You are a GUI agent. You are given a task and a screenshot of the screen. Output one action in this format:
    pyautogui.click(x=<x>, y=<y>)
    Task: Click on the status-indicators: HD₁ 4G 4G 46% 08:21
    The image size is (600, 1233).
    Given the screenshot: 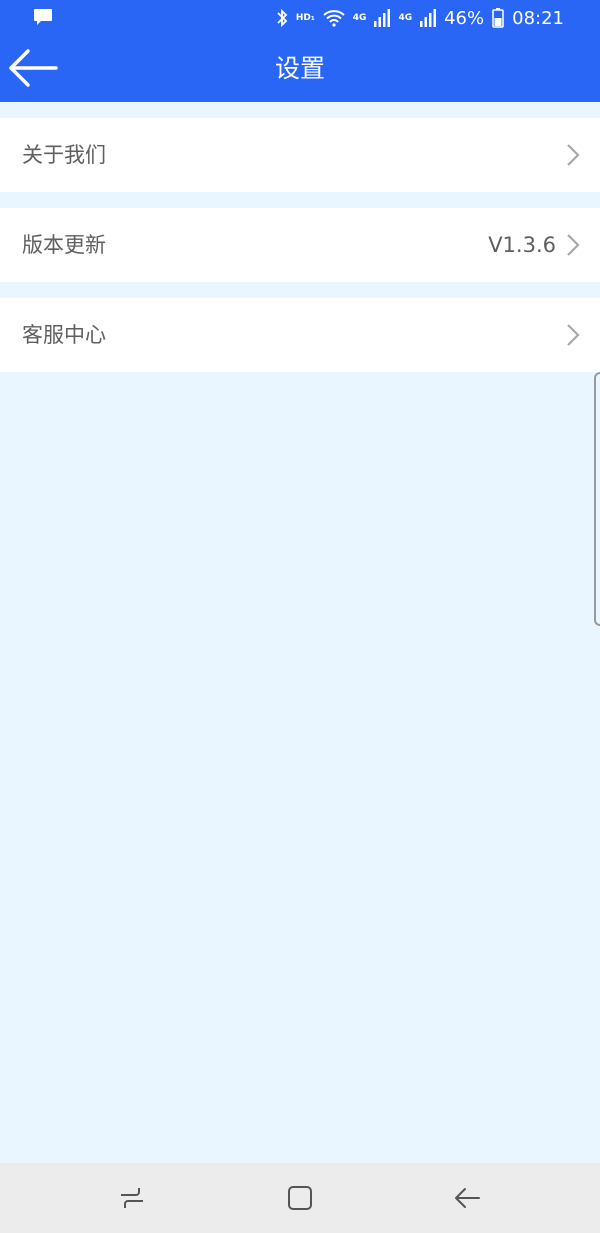 What is the action you would take?
    pyautogui.click(x=420, y=18)
    